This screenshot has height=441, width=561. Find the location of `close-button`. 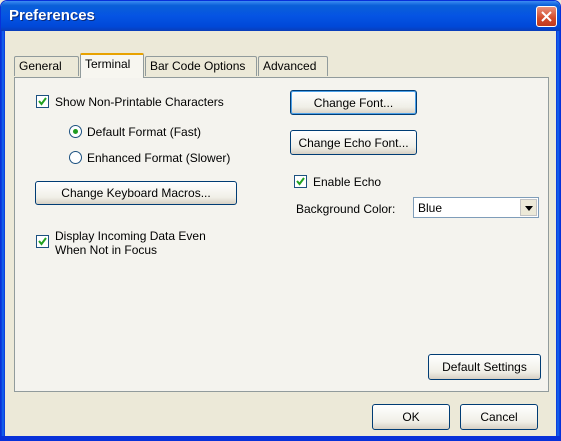

close-button is located at coordinates (546, 16).